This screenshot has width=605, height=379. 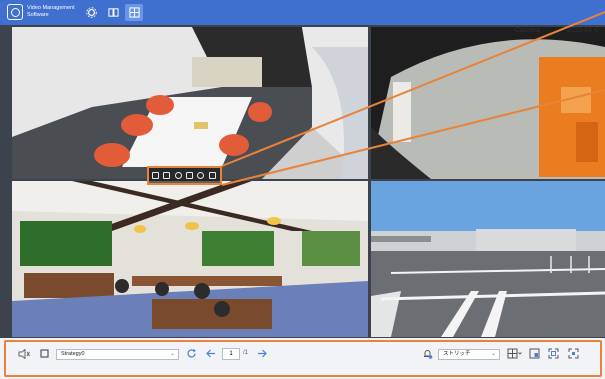 I want to click on stream-select: ストリッチ ⌄, so click(x=469, y=354).